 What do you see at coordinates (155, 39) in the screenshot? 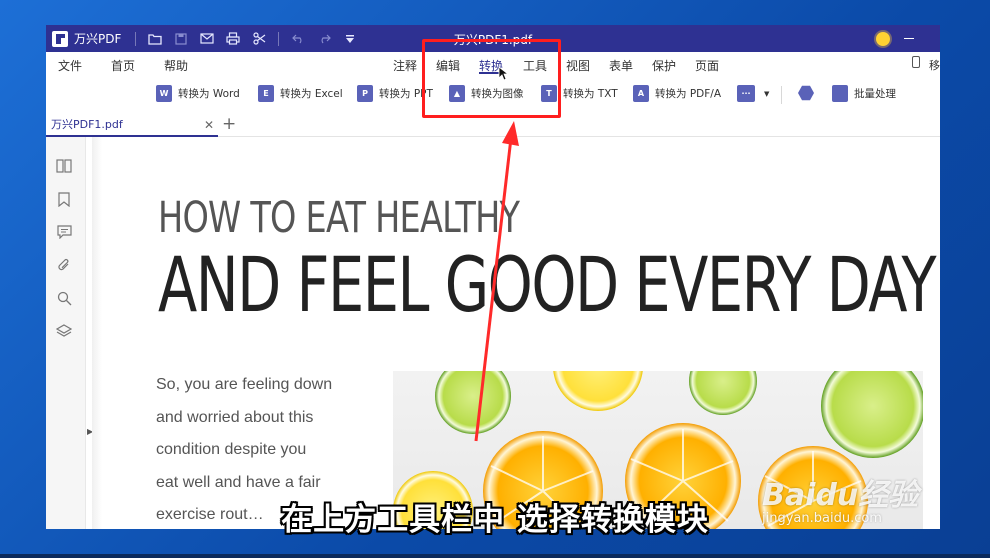
I see `open-folder-icon` at bounding box center [155, 39].